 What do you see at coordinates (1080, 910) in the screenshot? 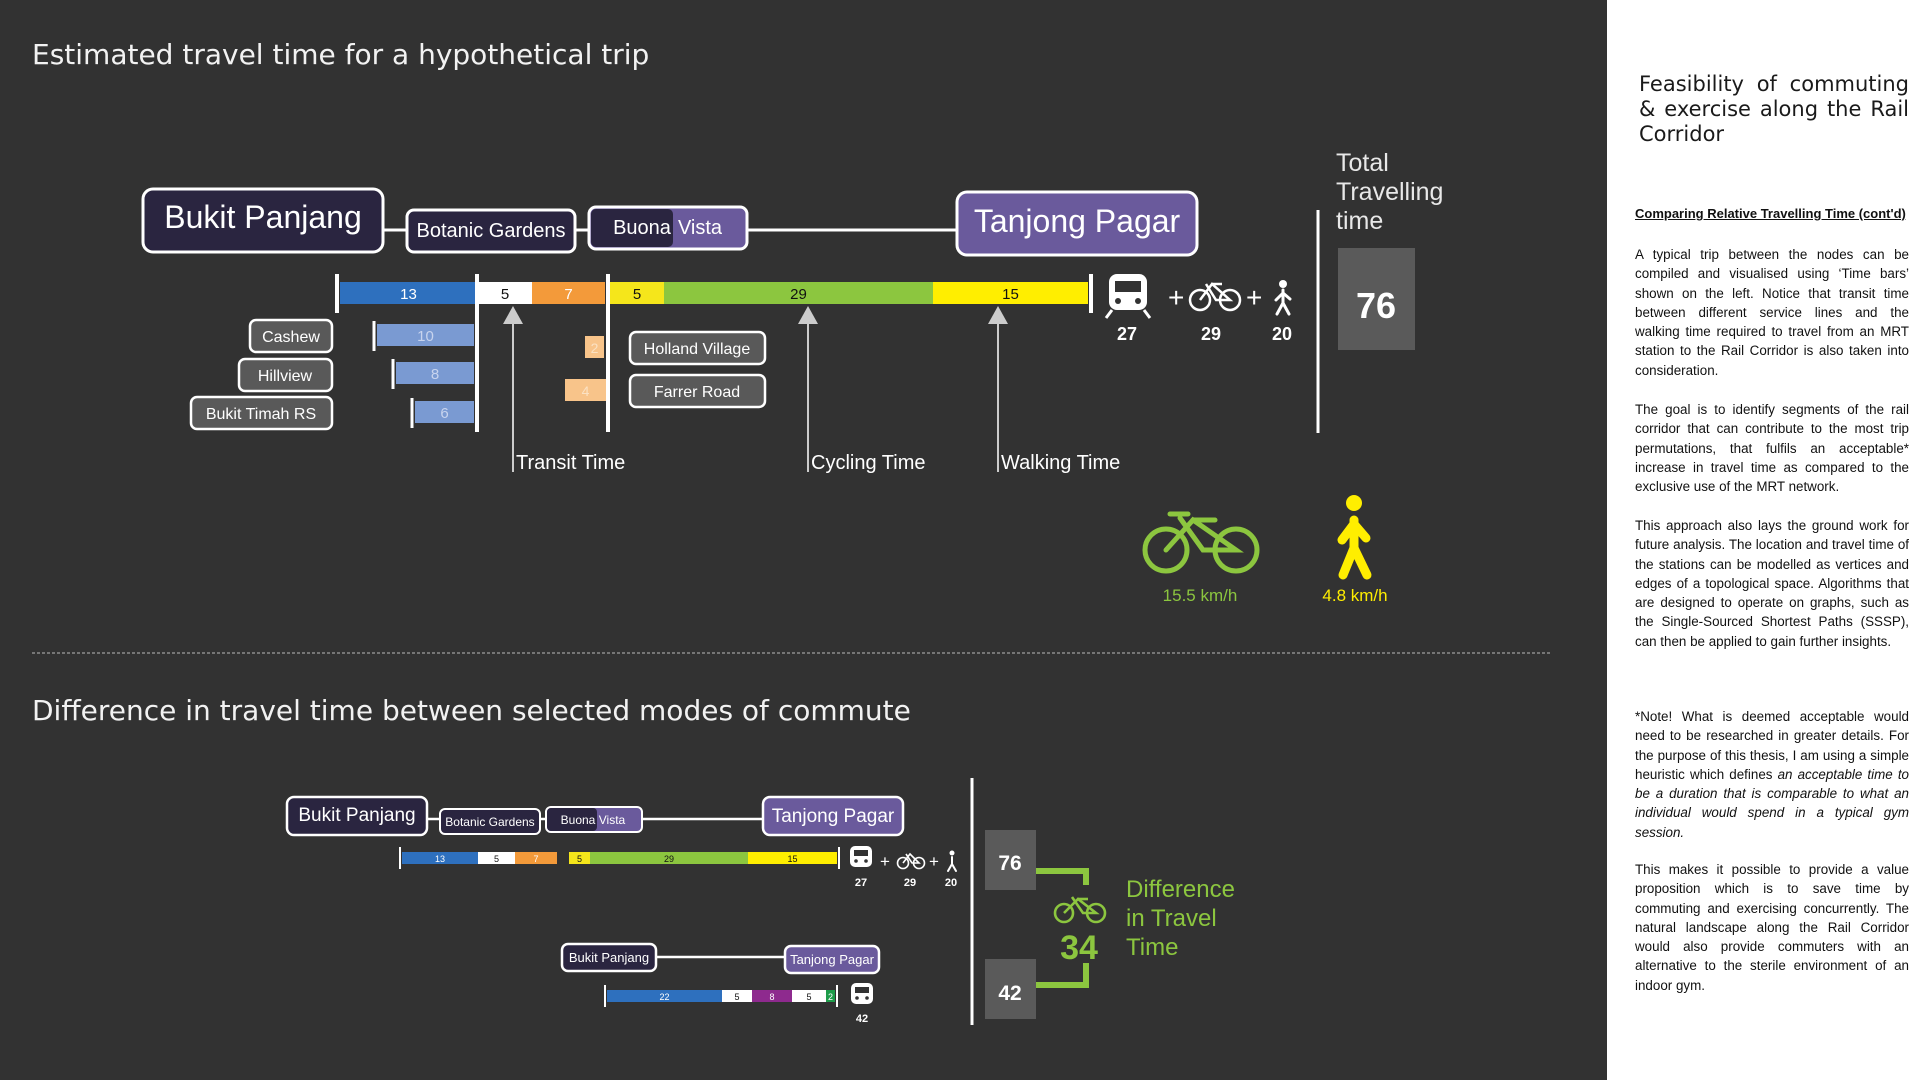
I see `difference-bicycle-icon` at bounding box center [1080, 910].